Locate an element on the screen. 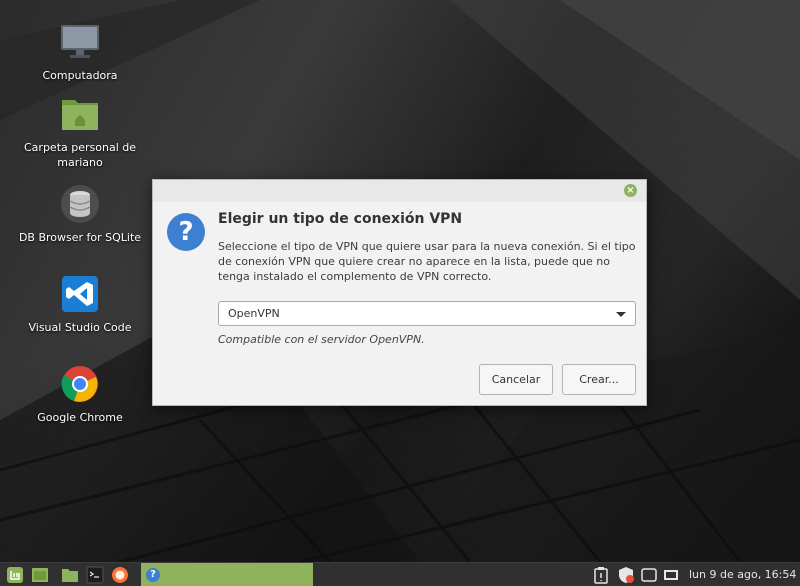 The image size is (800, 586). desktop-icon-chrome: Google Chrome is located at coordinates (80, 394).